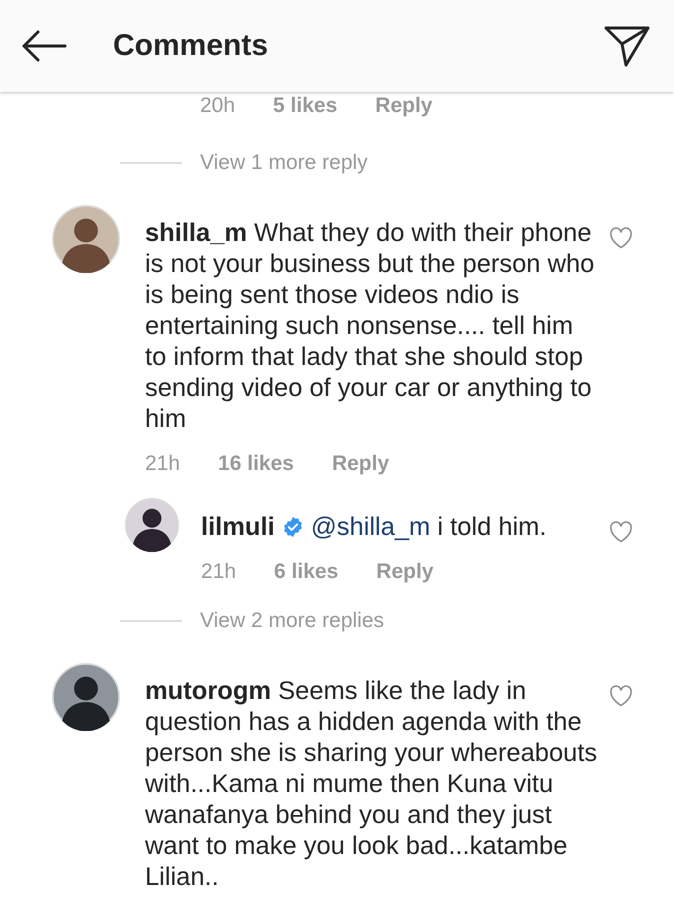 The width and height of the screenshot is (674, 903). Describe the element at coordinates (627, 46) in the screenshot. I see `send-icon` at that location.